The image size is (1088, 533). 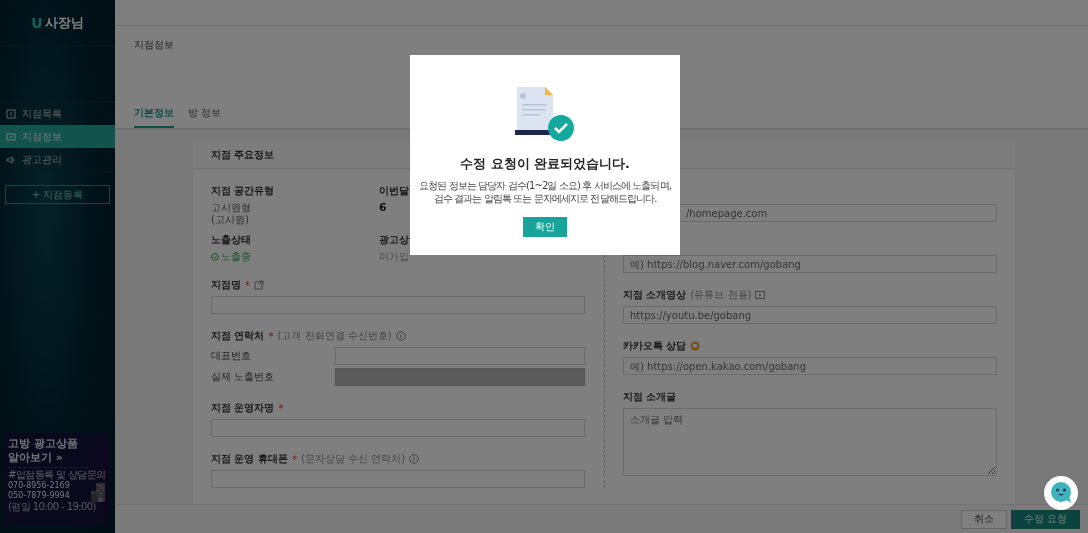 What do you see at coordinates (35, 458) in the screenshot?
I see `banner-title: 알아보기 »` at bounding box center [35, 458].